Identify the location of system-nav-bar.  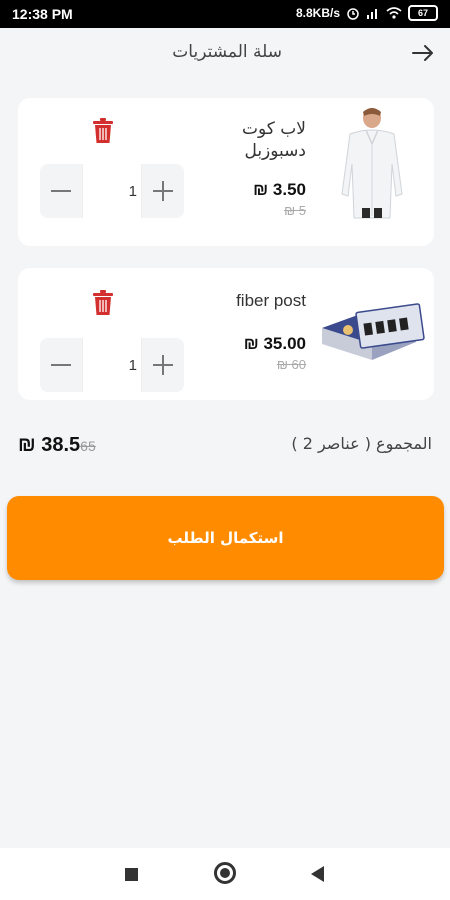
(225, 874).